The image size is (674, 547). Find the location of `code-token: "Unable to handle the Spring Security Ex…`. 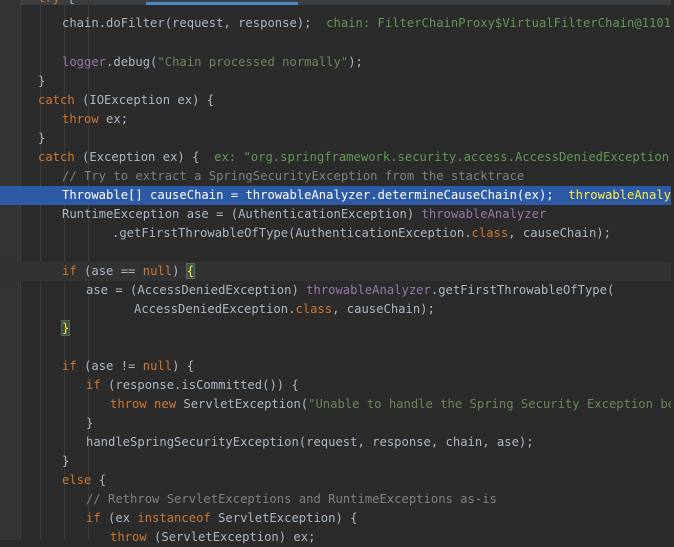

code-token: "Unable to handle the Spring Security Ex… is located at coordinates (491, 404).